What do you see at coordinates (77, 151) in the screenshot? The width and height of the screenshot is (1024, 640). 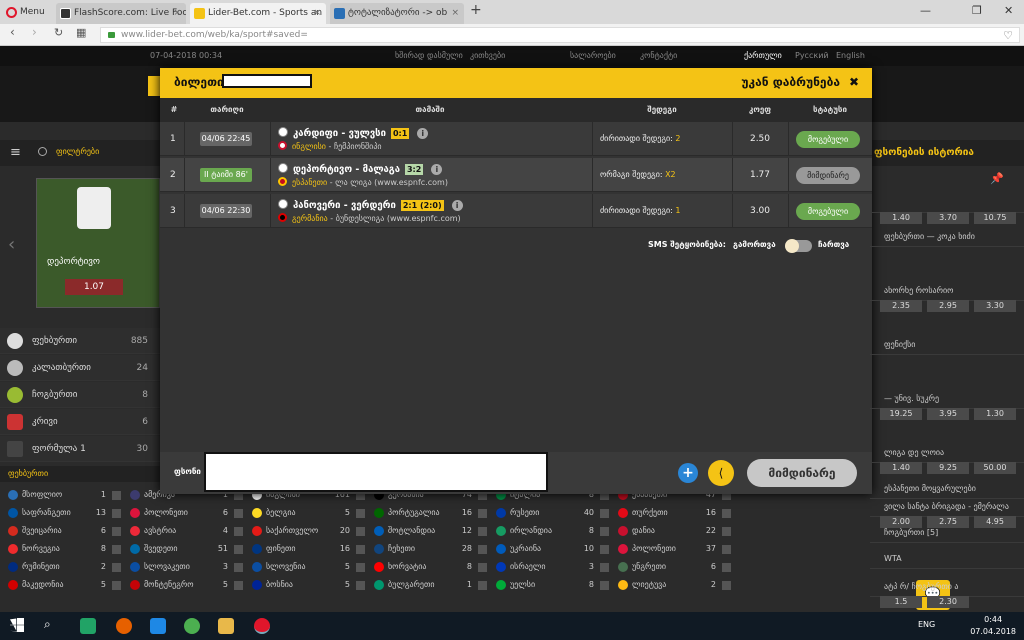 I see `filter-label: ფილტრები` at bounding box center [77, 151].